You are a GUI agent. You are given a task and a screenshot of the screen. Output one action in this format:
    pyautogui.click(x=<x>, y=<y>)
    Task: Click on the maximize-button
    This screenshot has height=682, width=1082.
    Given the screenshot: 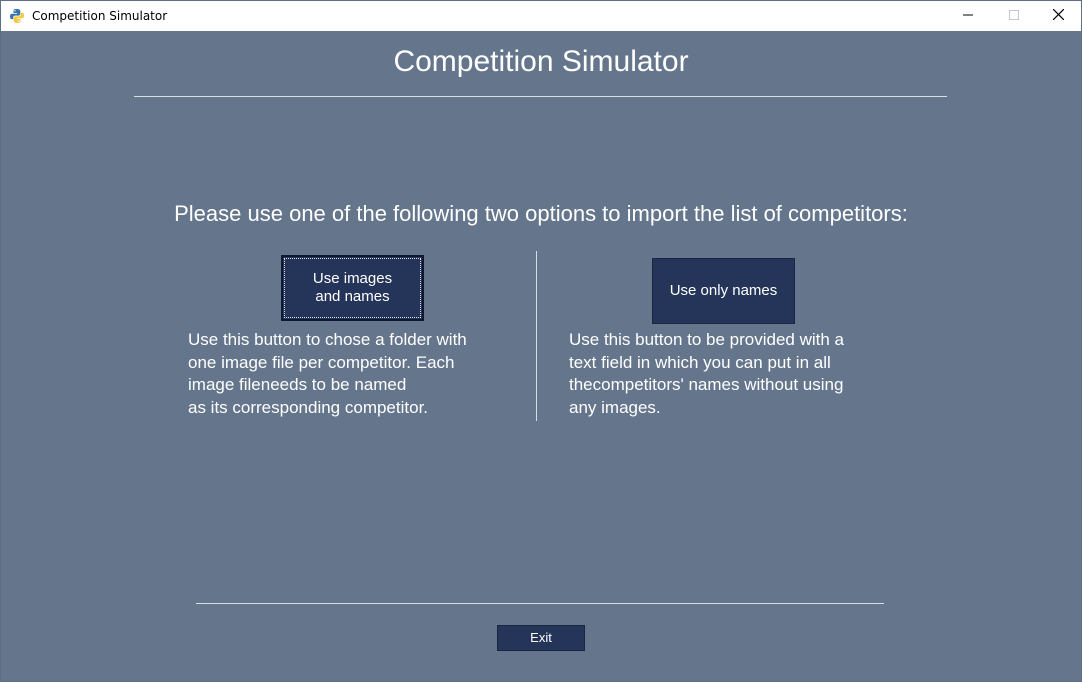 What is the action you would take?
    pyautogui.click(x=1014, y=16)
    